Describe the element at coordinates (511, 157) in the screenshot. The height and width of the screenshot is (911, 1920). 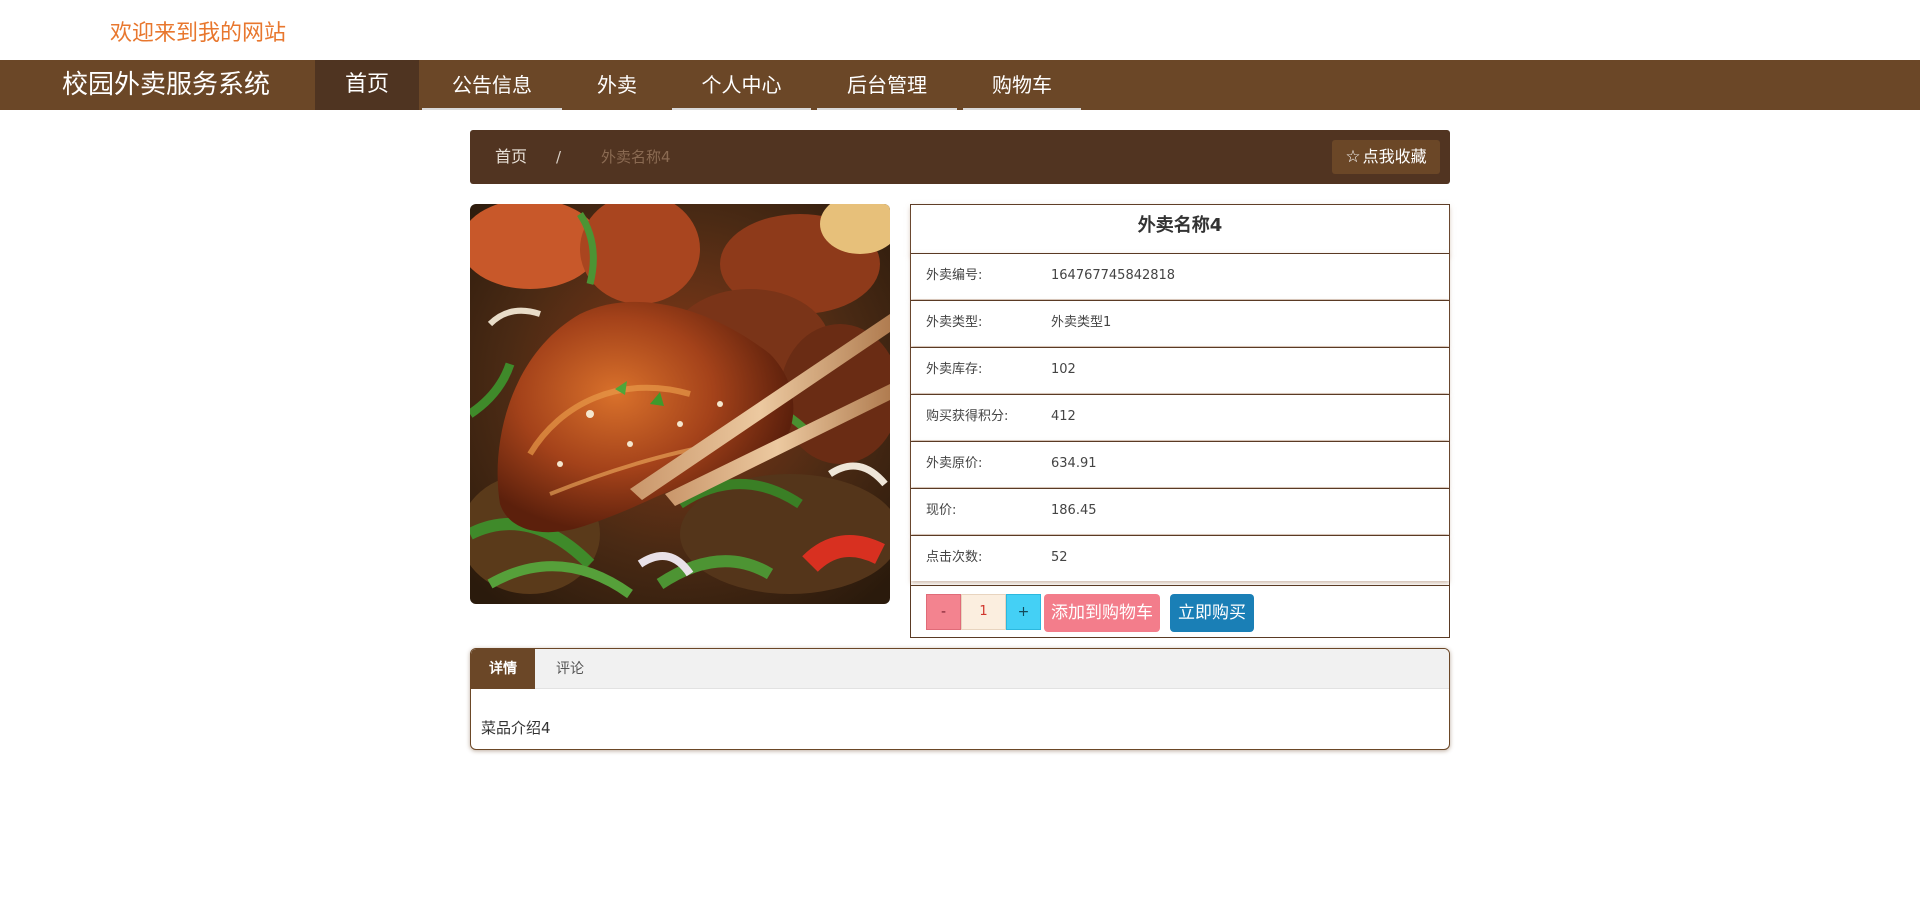
I see `breadcrumb-home-link: 首页` at that location.